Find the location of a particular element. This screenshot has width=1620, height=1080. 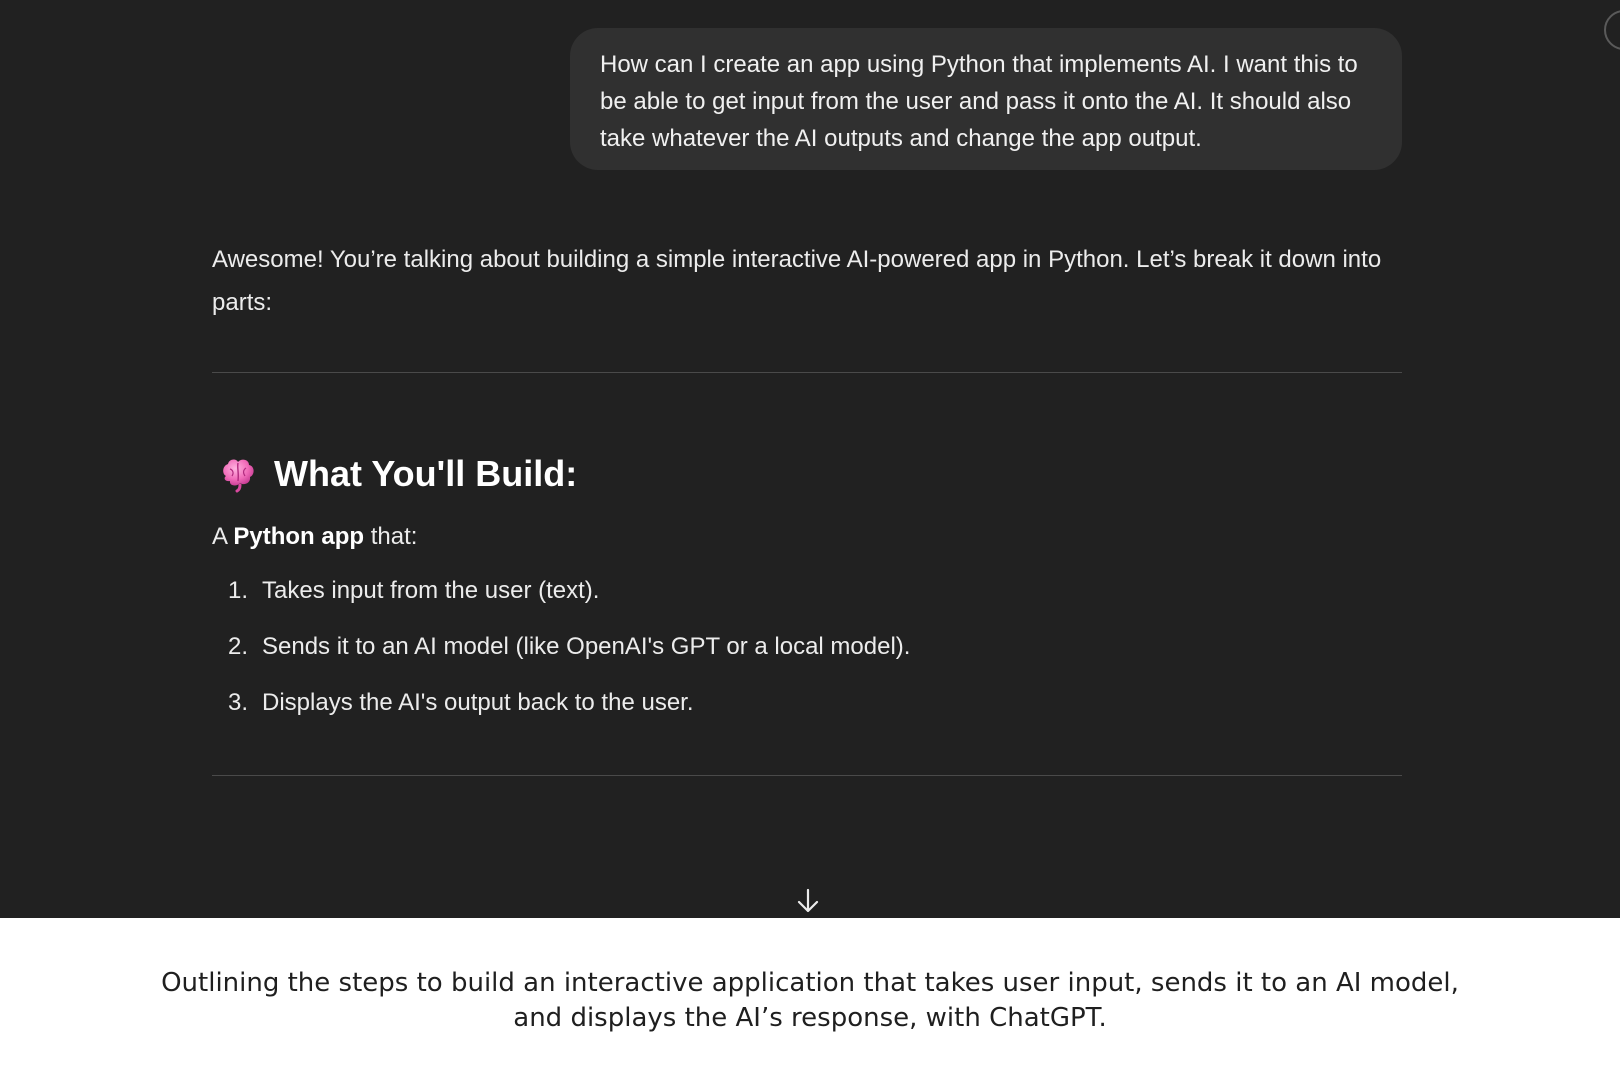

list-item-number: 3. is located at coordinates (237, 702).